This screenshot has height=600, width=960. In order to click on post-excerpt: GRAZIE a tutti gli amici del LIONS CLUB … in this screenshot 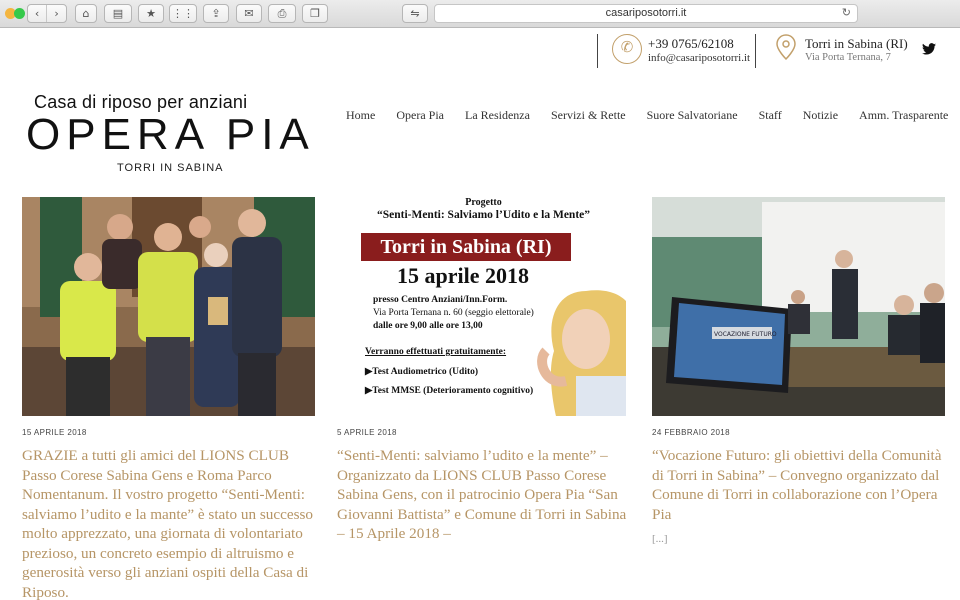, I will do `click(168, 523)`.